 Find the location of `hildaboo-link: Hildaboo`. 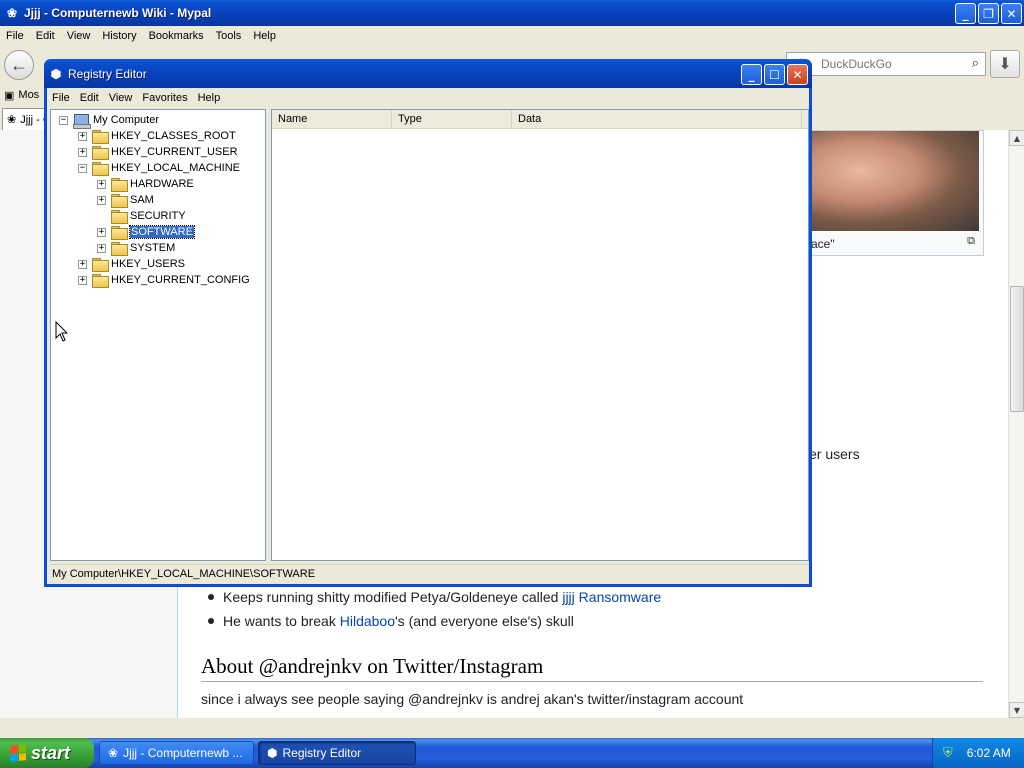

hildaboo-link: Hildaboo is located at coordinates (367, 621).